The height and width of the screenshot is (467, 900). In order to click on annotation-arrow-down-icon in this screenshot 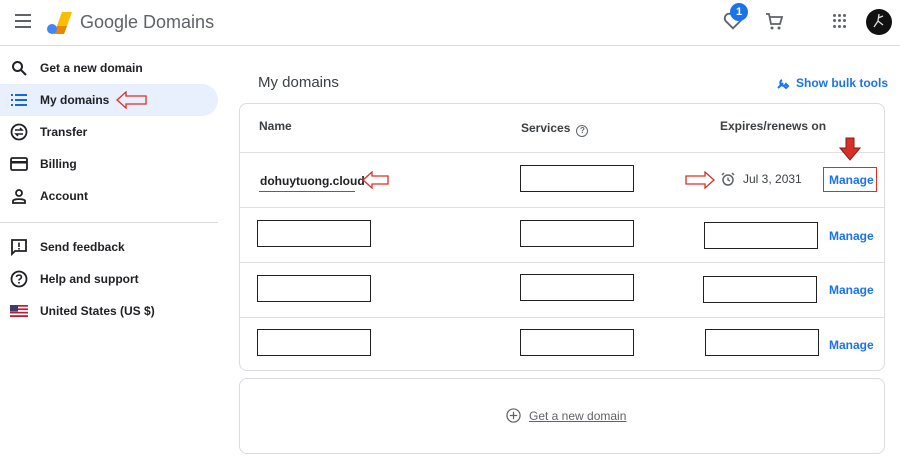, I will do `click(850, 149)`.